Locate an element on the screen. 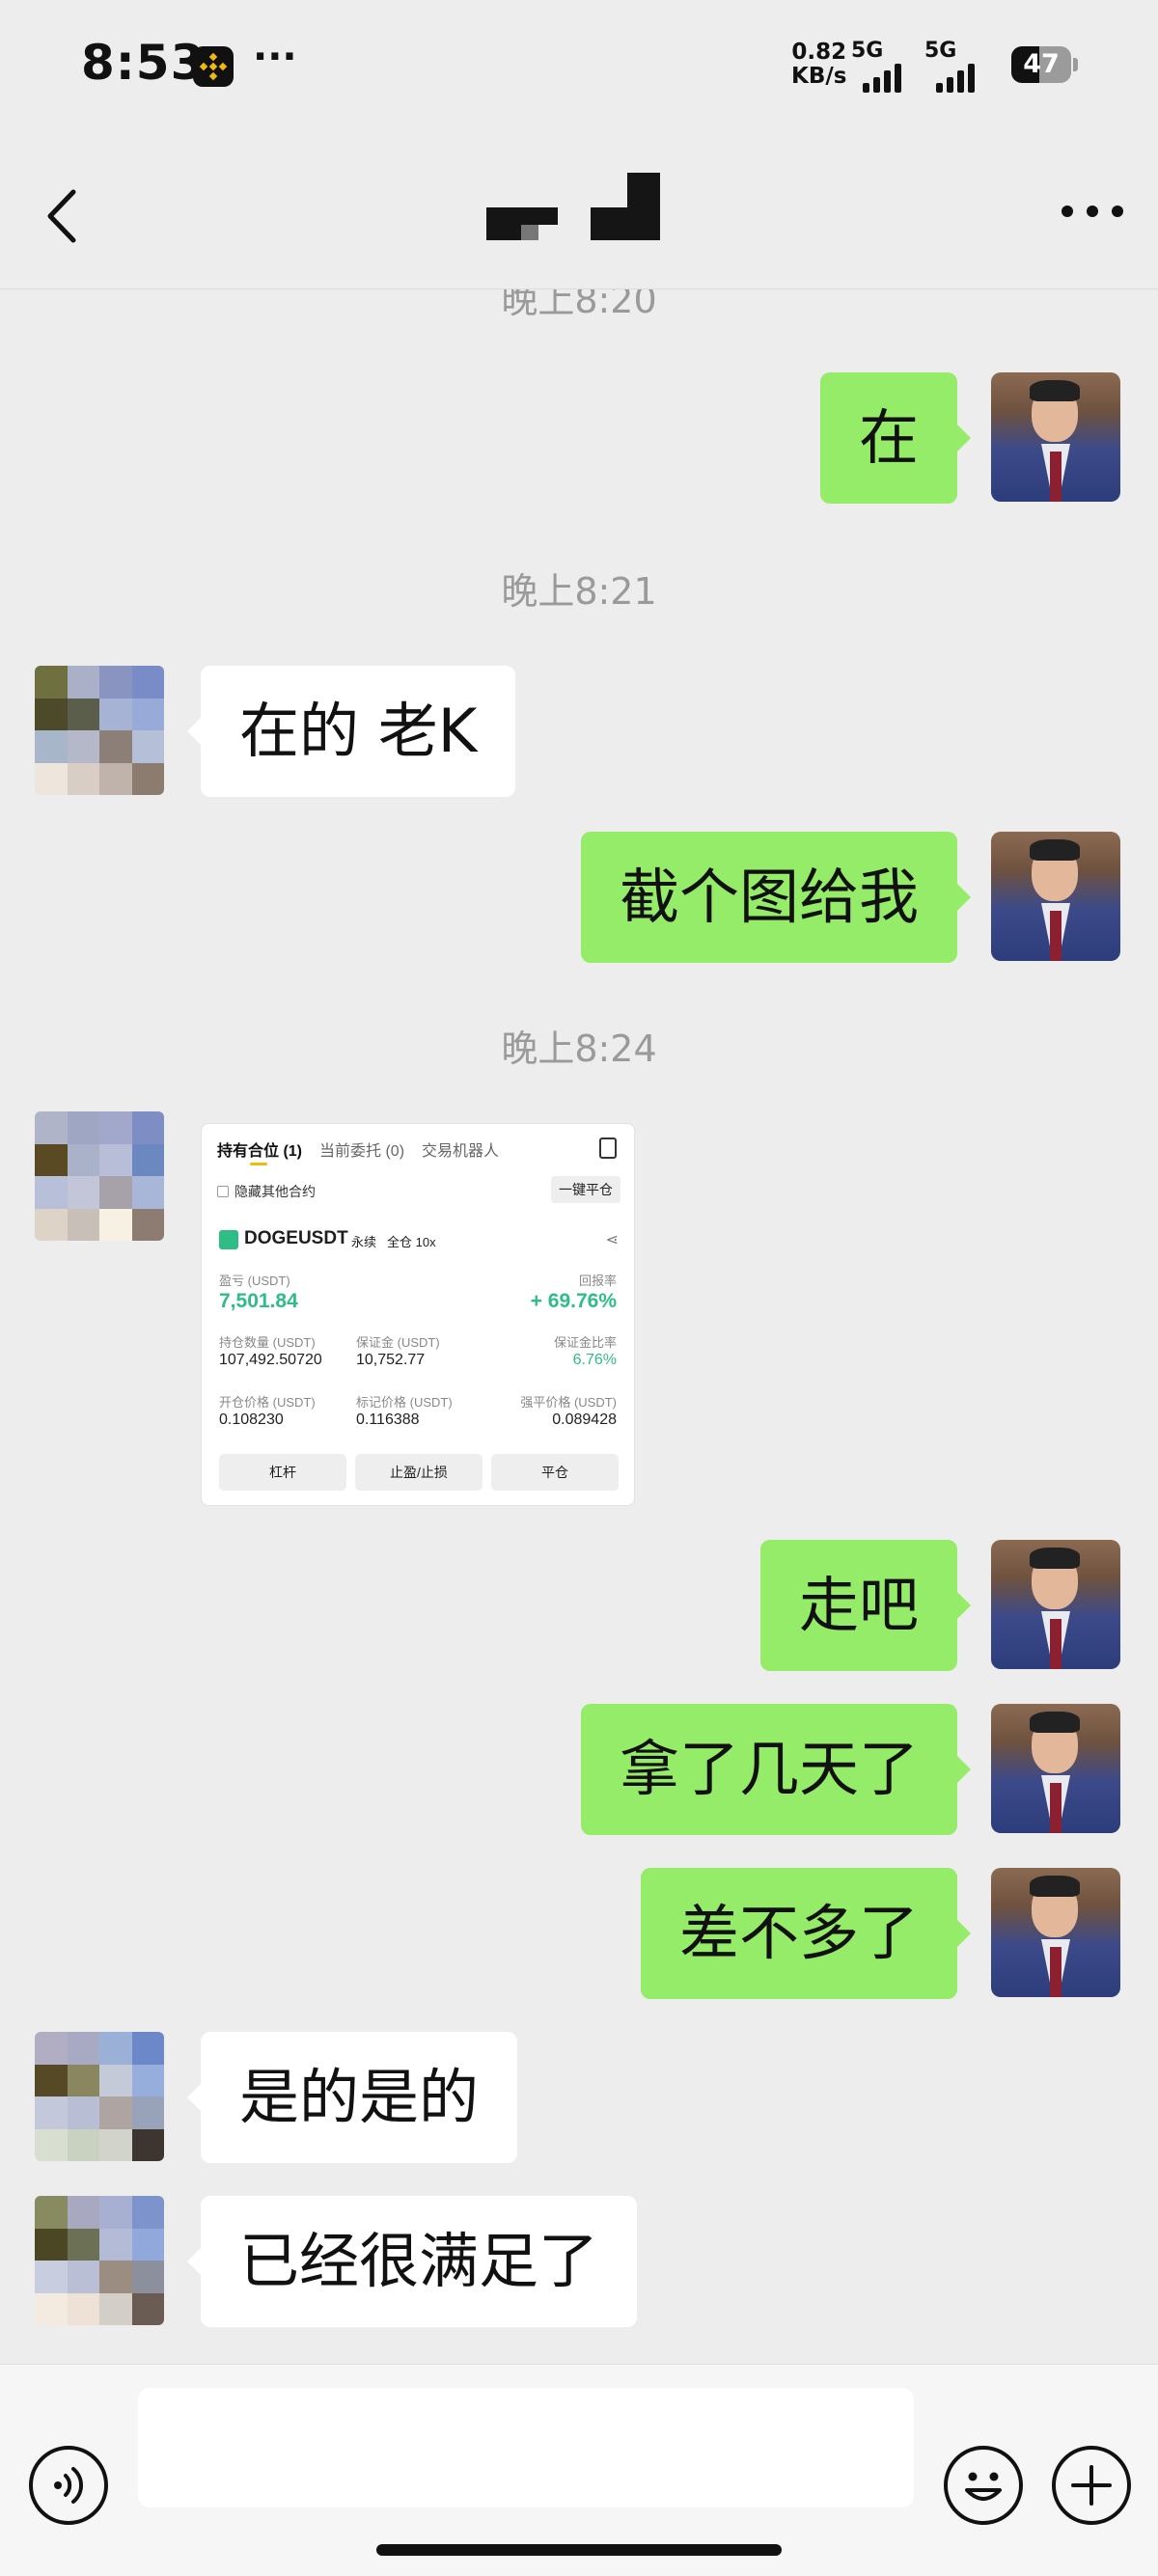 Image resolution: width=1158 pixels, height=2576 pixels. status-time: 8:53 is located at coordinates (143, 63).